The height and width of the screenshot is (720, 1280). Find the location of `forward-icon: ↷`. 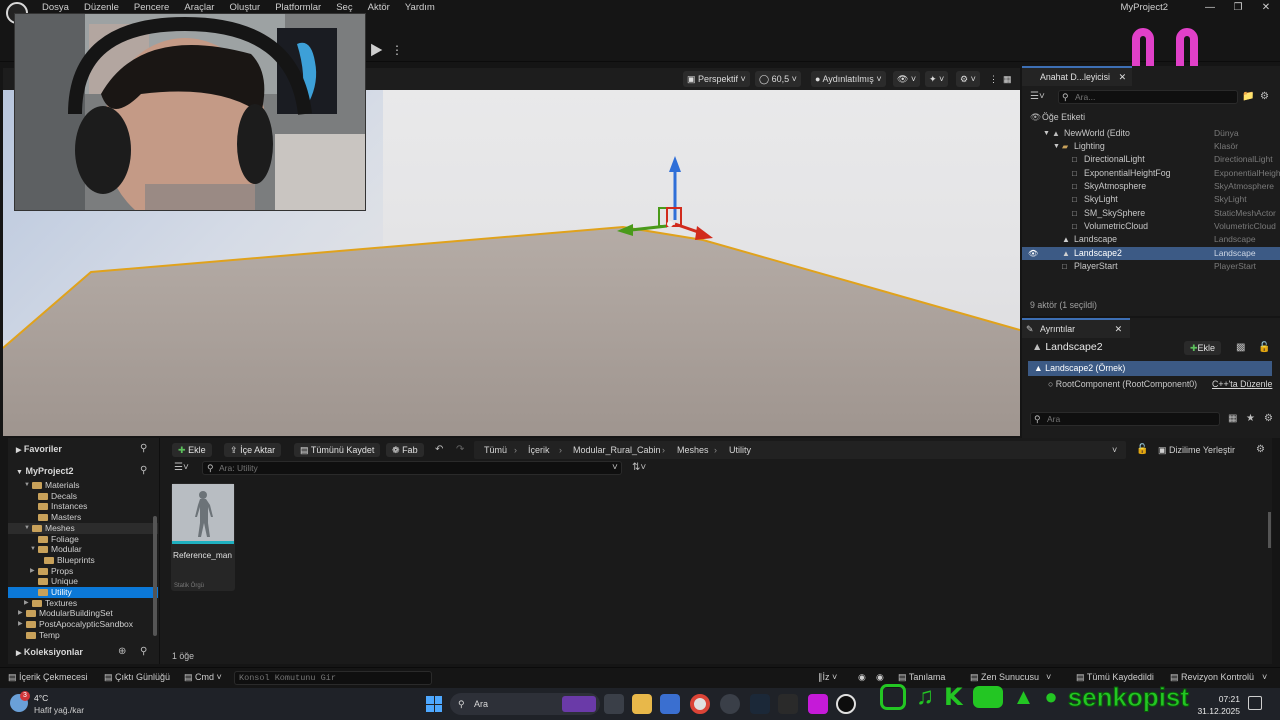

forward-icon: ↷ is located at coordinates (460, 450).